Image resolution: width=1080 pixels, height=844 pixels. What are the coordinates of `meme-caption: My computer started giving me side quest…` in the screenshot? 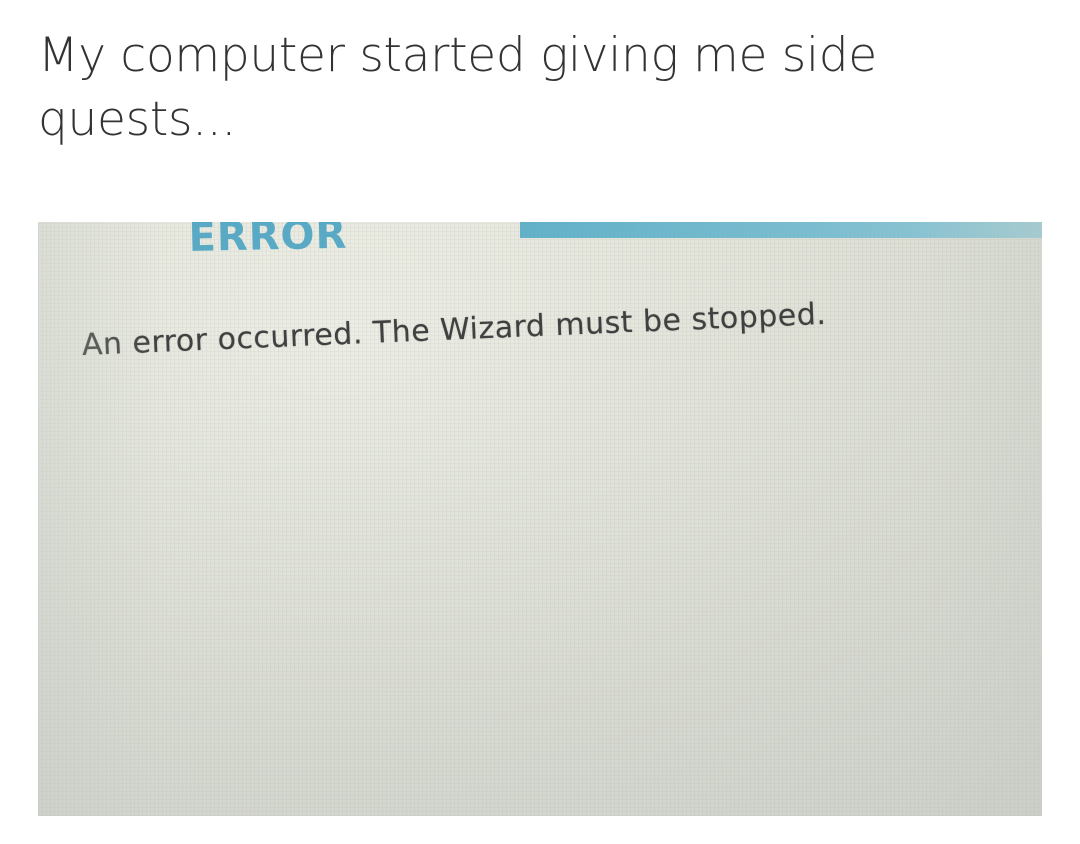 It's located at (457, 87).